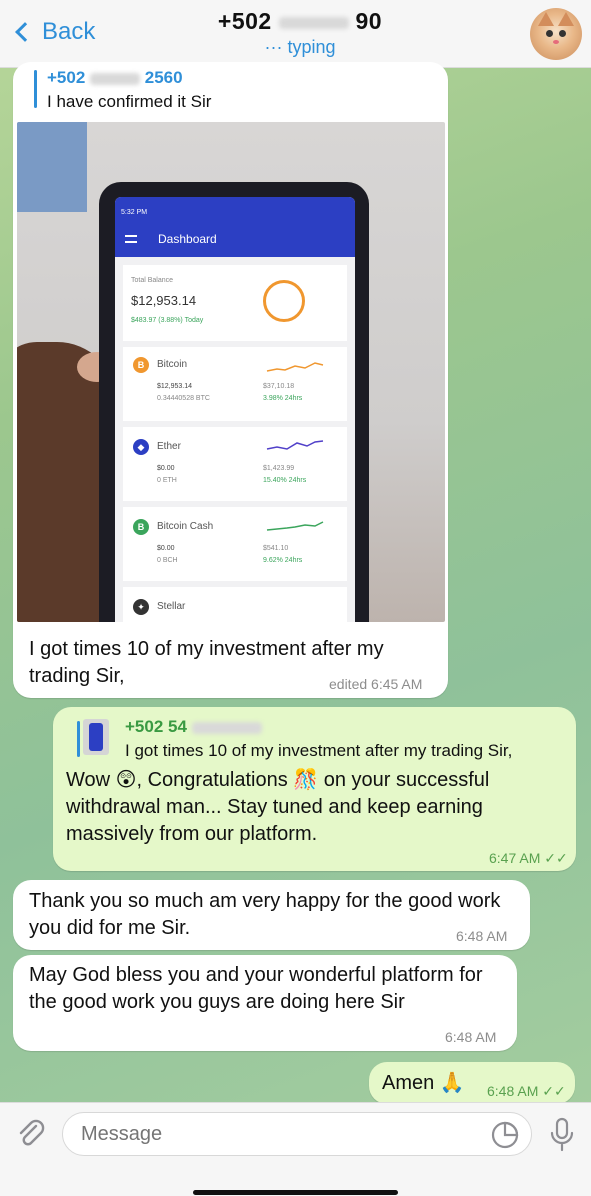 The height and width of the screenshot is (1196, 591). What do you see at coordinates (566, 19) in the screenshot?
I see `cat-ear-right` at bounding box center [566, 19].